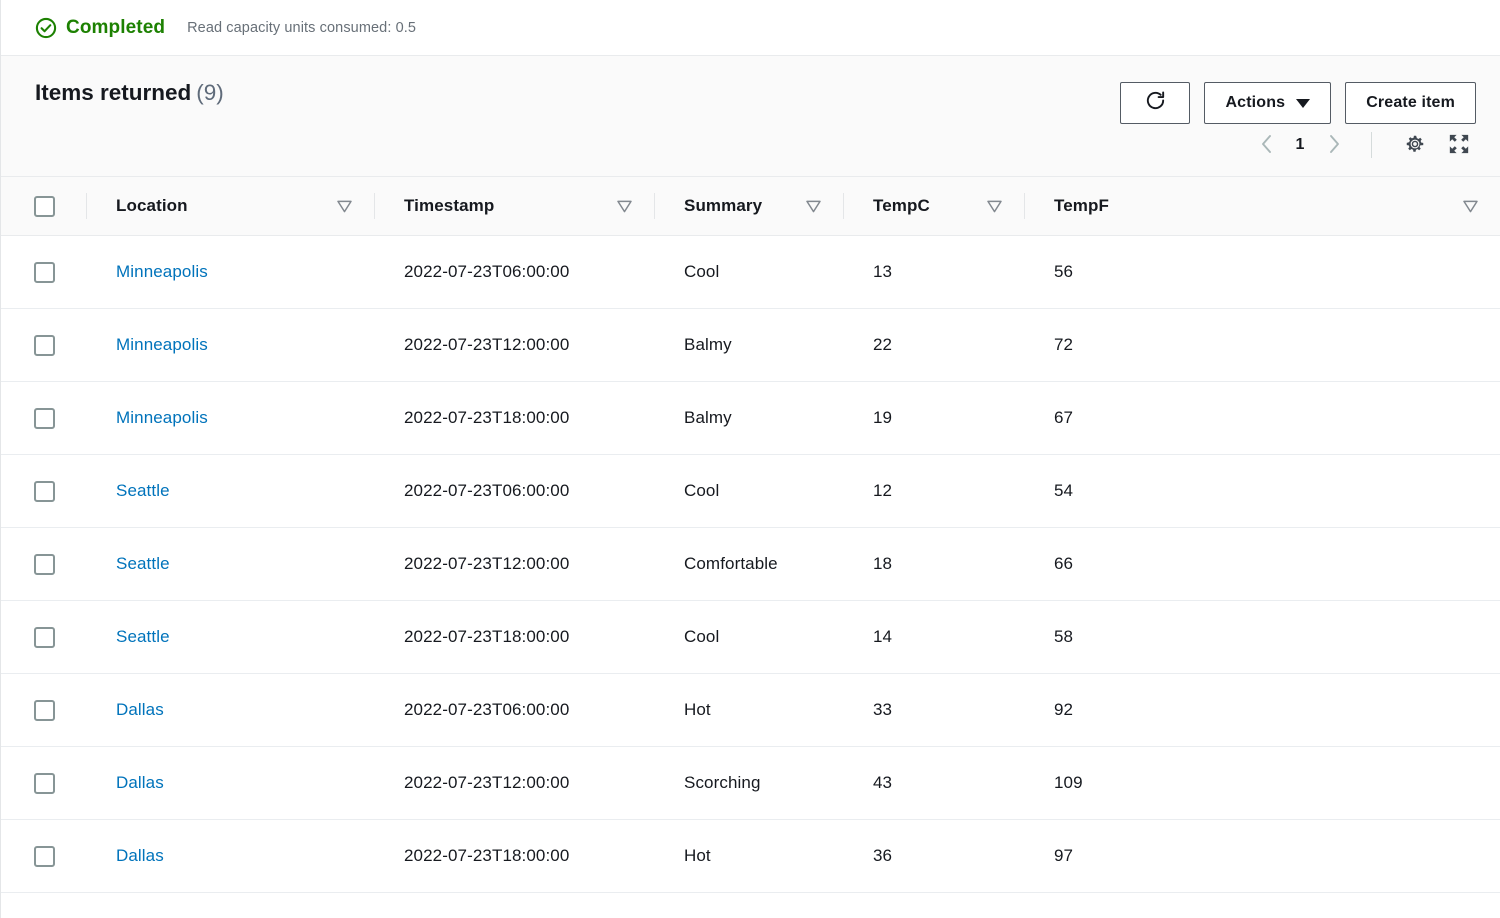 The image size is (1500, 918). What do you see at coordinates (1262, 710) in the screenshot?
I see `cell-tempf: 92` at bounding box center [1262, 710].